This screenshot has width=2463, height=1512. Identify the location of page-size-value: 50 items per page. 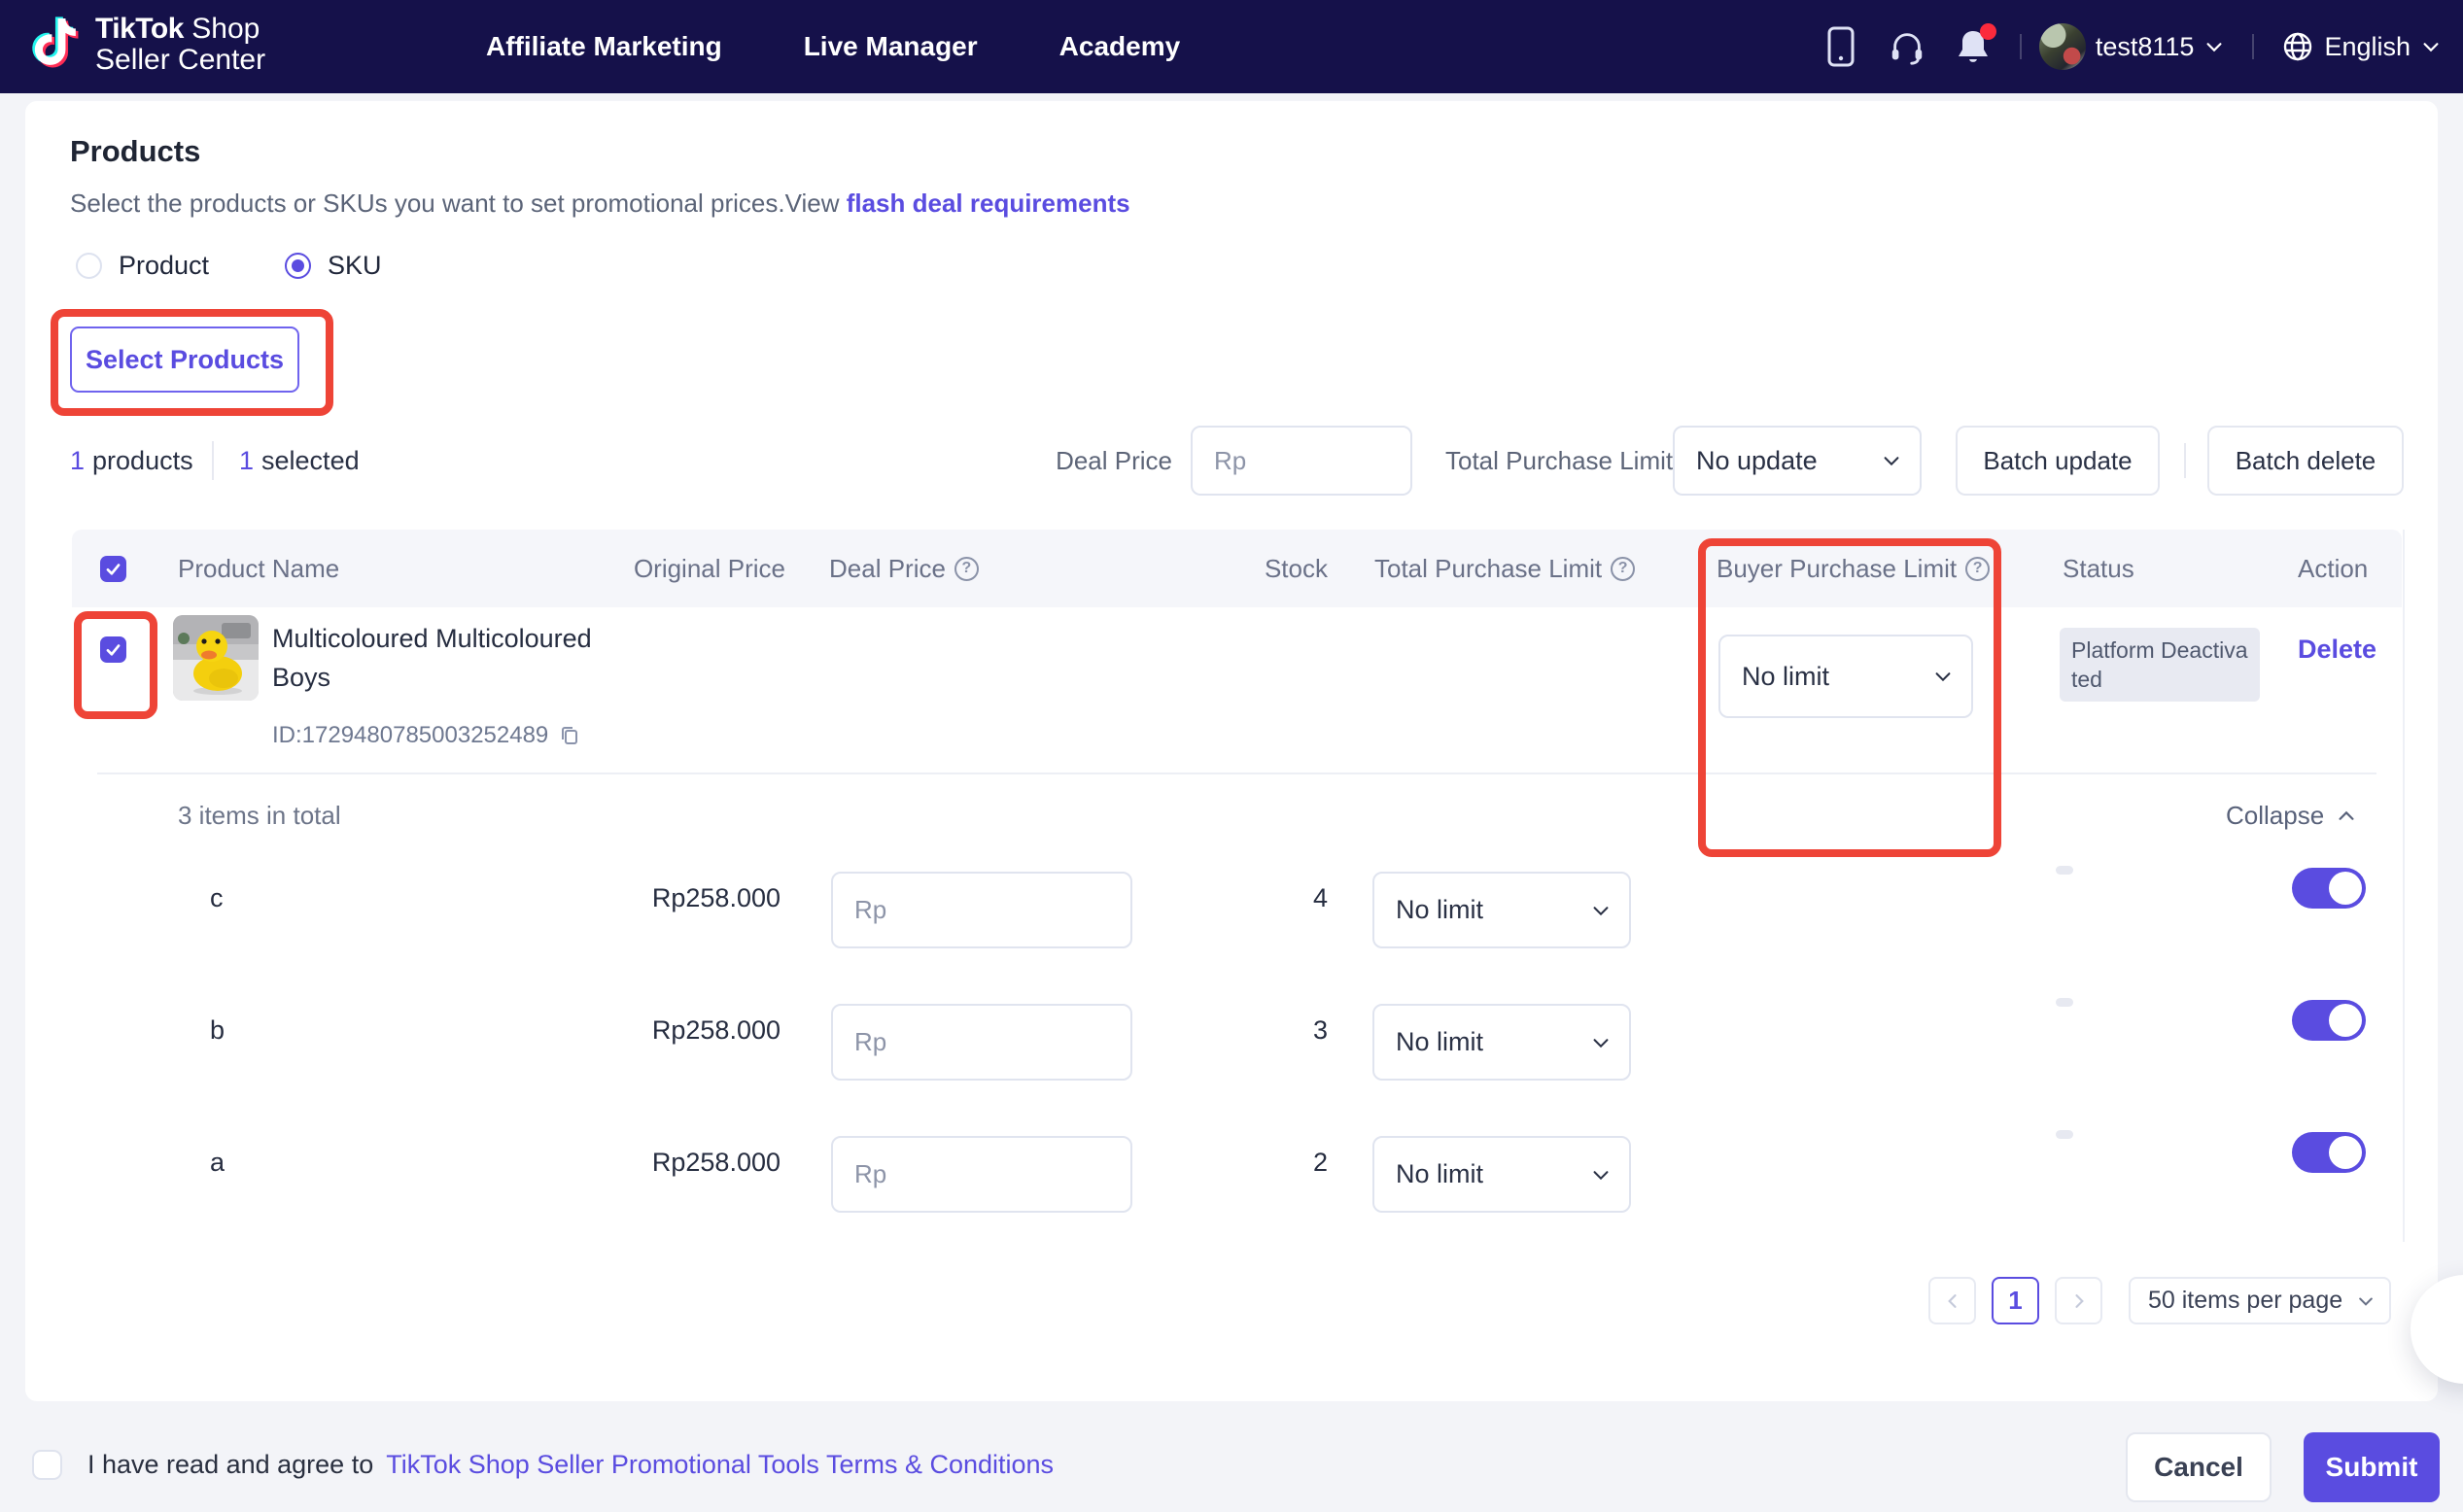
(2245, 1300).